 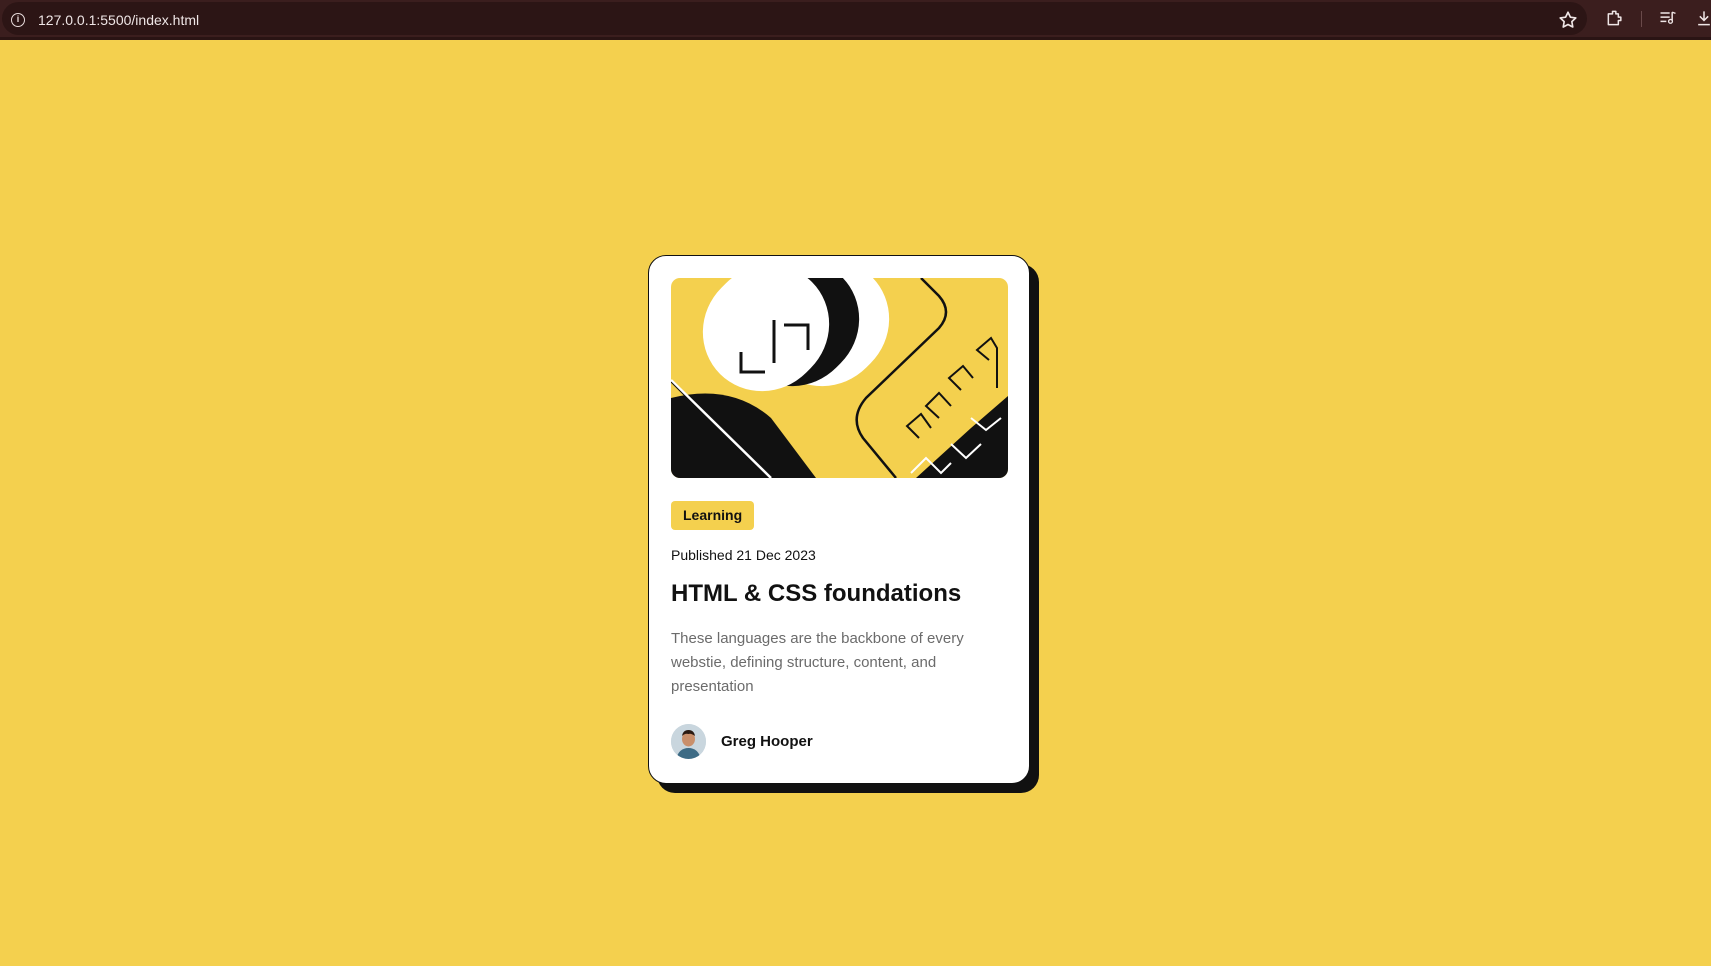 What do you see at coordinates (1668, 18) in the screenshot?
I see `media-icon` at bounding box center [1668, 18].